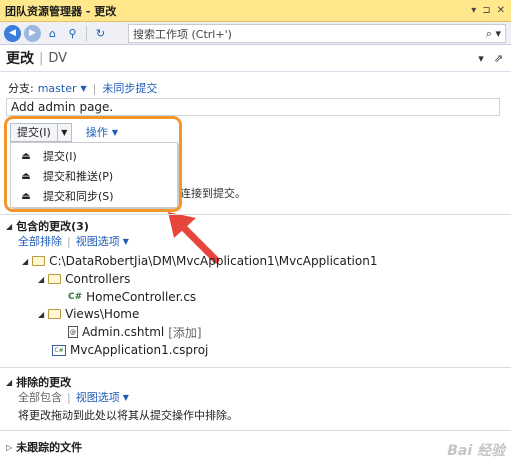  What do you see at coordinates (253, 107) in the screenshot?
I see `commit-message-input: Add admin page.` at bounding box center [253, 107].